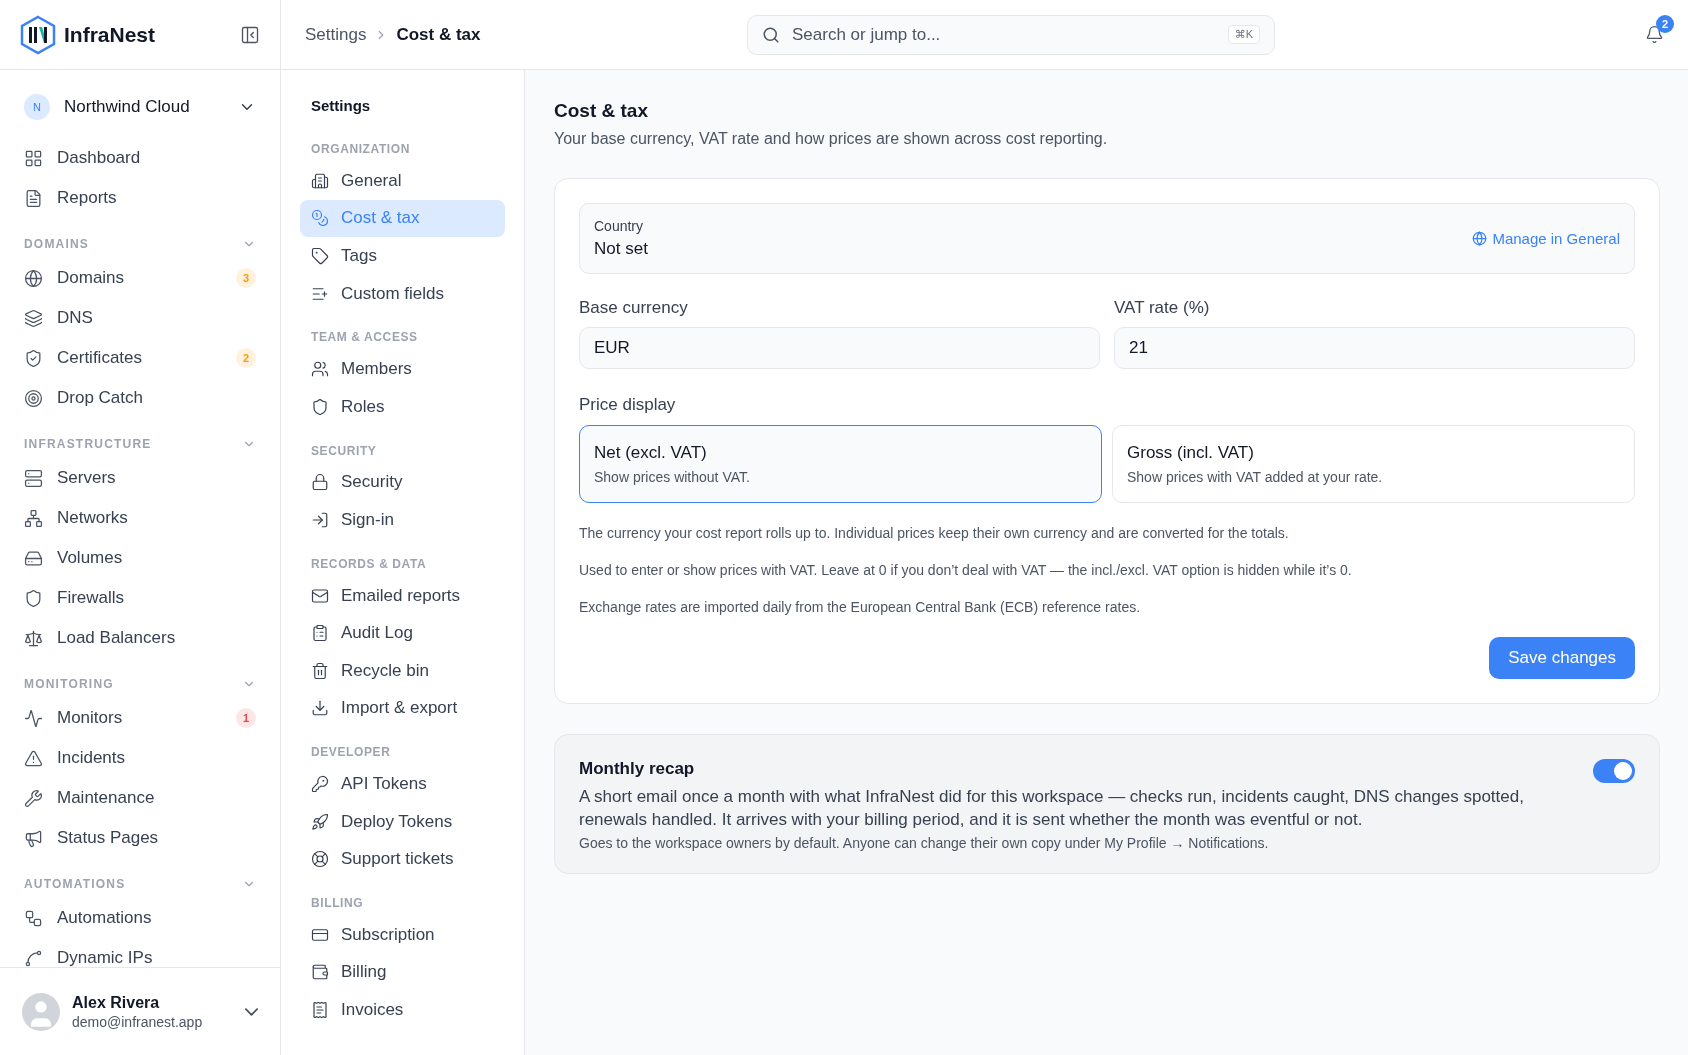 Image resolution: width=1688 pixels, height=1055 pixels. Describe the element at coordinates (1374, 348) in the screenshot. I see `input-field: 21` at that location.